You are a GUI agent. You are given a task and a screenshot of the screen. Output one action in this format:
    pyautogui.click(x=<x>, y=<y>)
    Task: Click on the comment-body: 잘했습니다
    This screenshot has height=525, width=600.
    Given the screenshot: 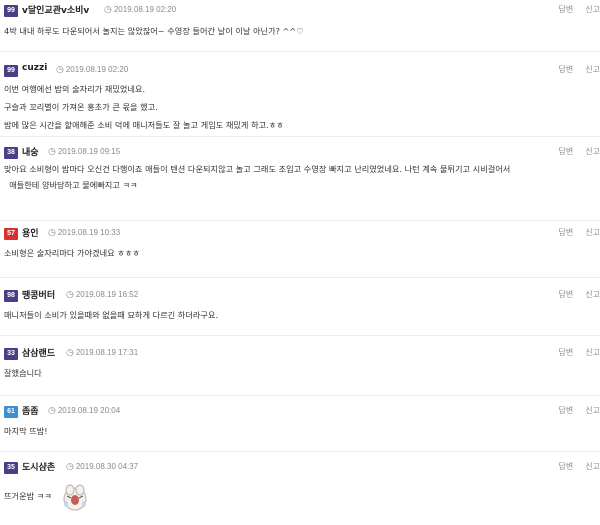 What is the action you would take?
    pyautogui.click(x=299, y=373)
    